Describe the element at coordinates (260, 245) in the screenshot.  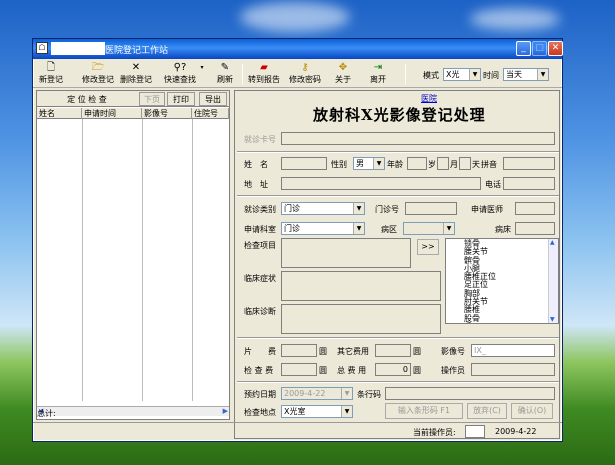
I see `exam-item-label: 检查项目` at that location.